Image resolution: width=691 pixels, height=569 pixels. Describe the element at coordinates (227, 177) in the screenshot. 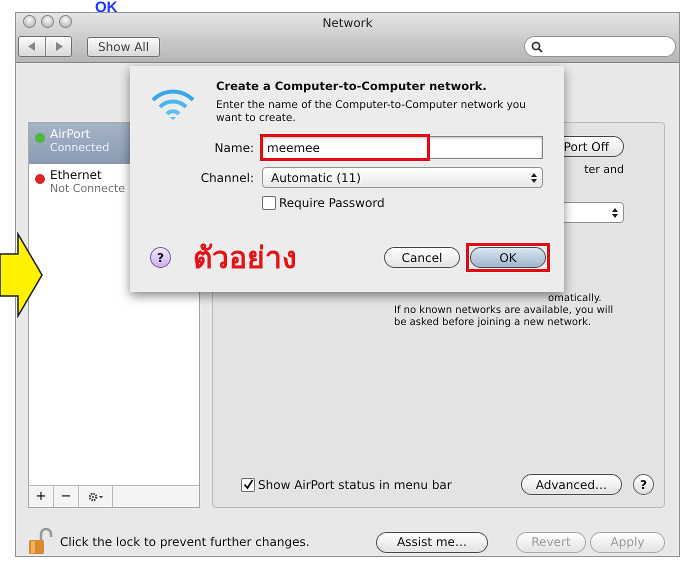

I see `channel-label: Channel:` at that location.